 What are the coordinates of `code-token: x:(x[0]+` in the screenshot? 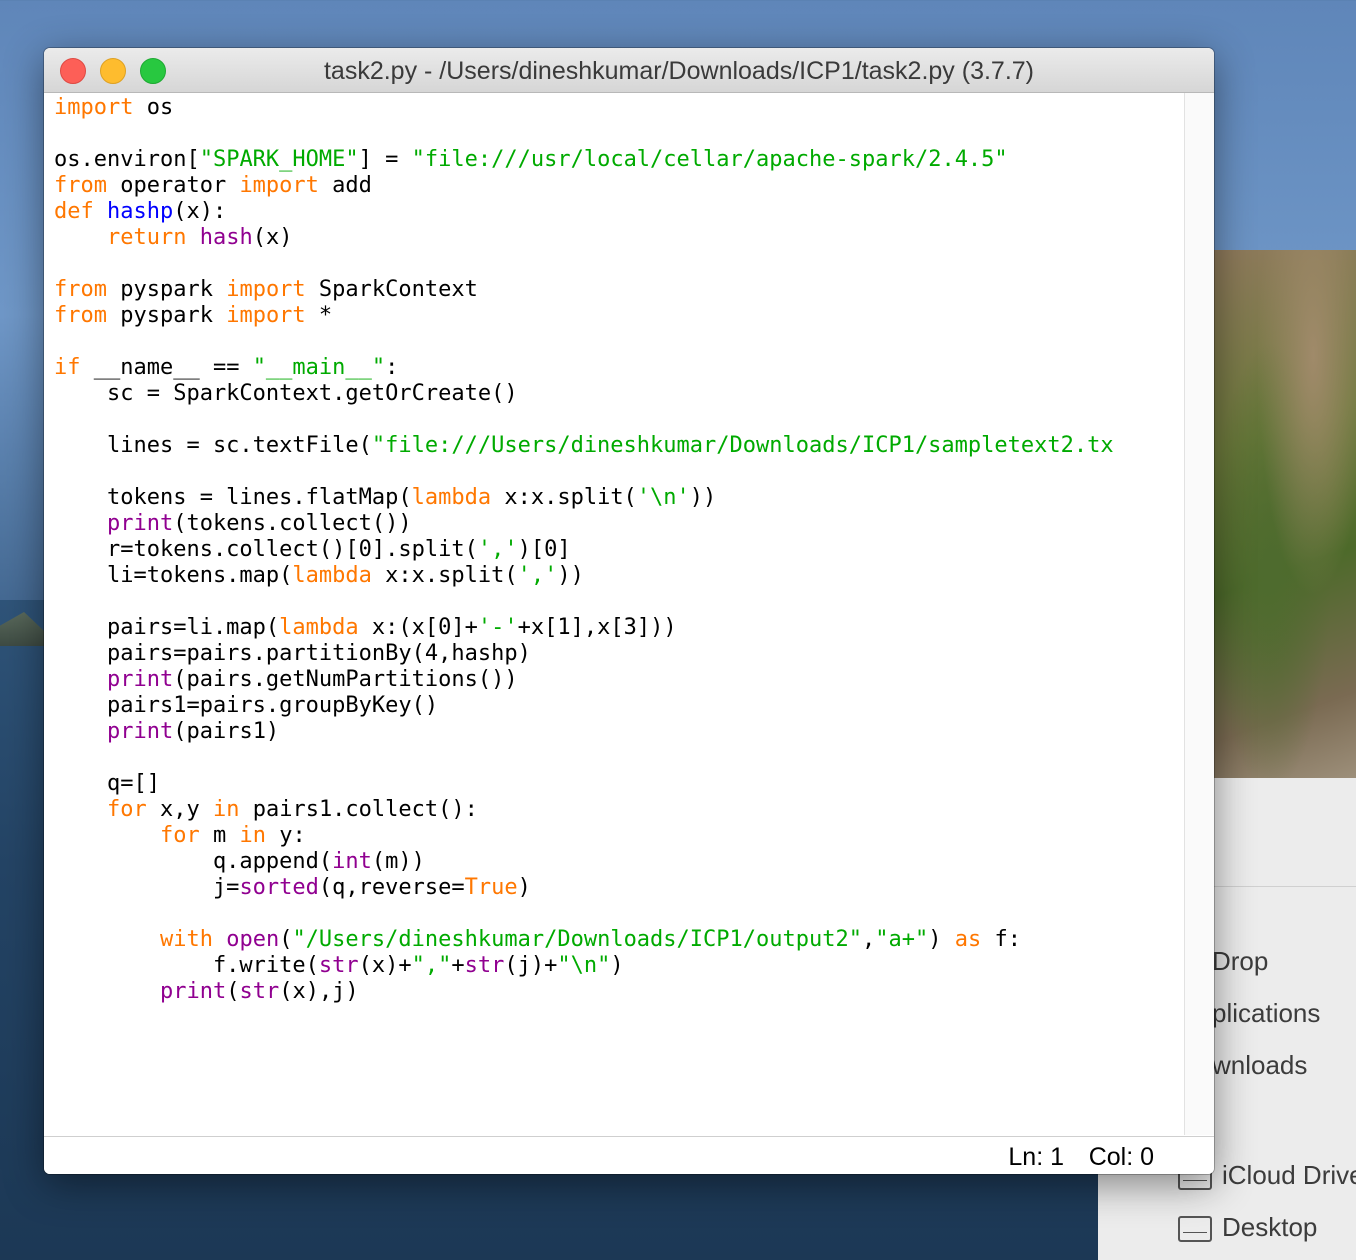 It's located at (418, 627).